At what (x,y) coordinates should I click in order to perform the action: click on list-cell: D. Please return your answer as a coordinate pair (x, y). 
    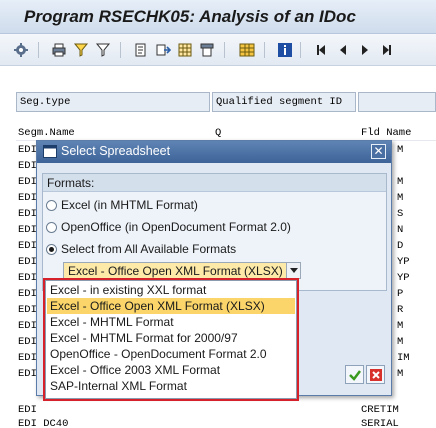
    Looking at the image, I should click on (400, 246).